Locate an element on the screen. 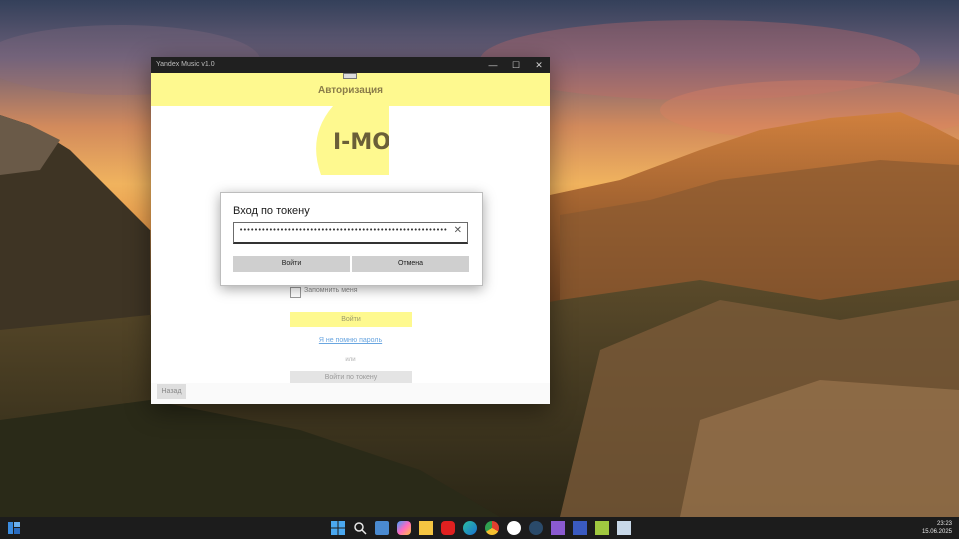 The image size is (959, 539). title-bar: Yandex Music v1.0 — ☐ ✕ is located at coordinates (350, 65).